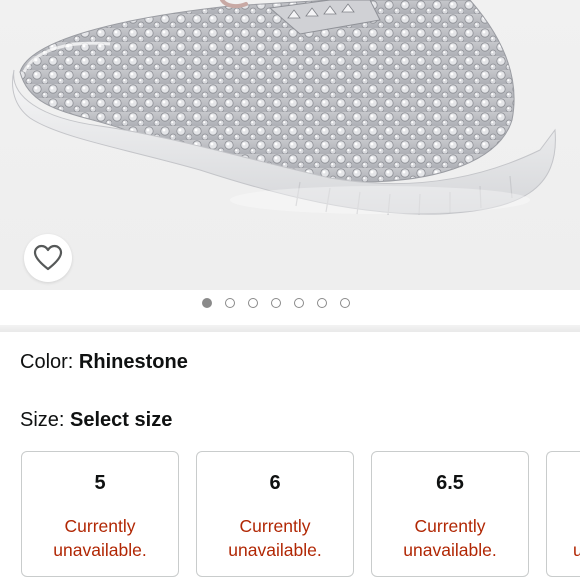 This screenshot has width=580, height=580. What do you see at coordinates (450, 483) in the screenshot?
I see `size-option-value: 6.5` at bounding box center [450, 483].